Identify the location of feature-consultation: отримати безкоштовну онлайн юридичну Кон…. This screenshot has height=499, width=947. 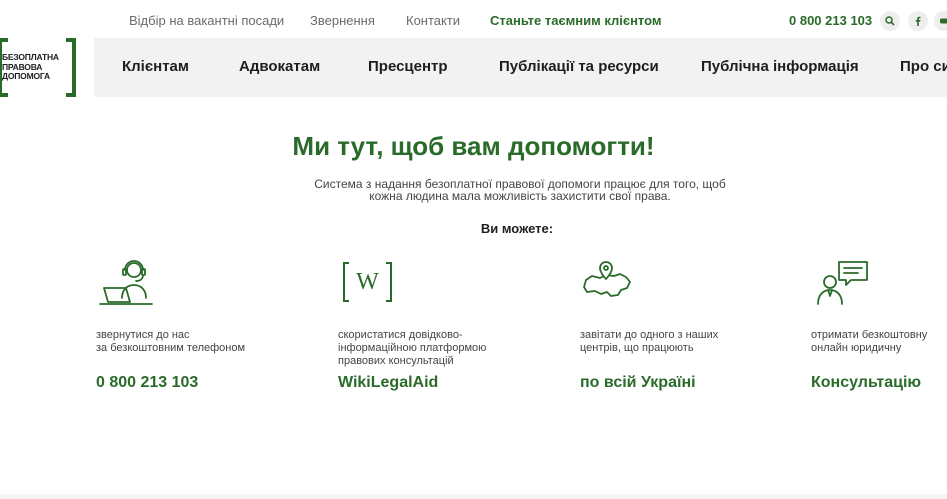
(879, 328).